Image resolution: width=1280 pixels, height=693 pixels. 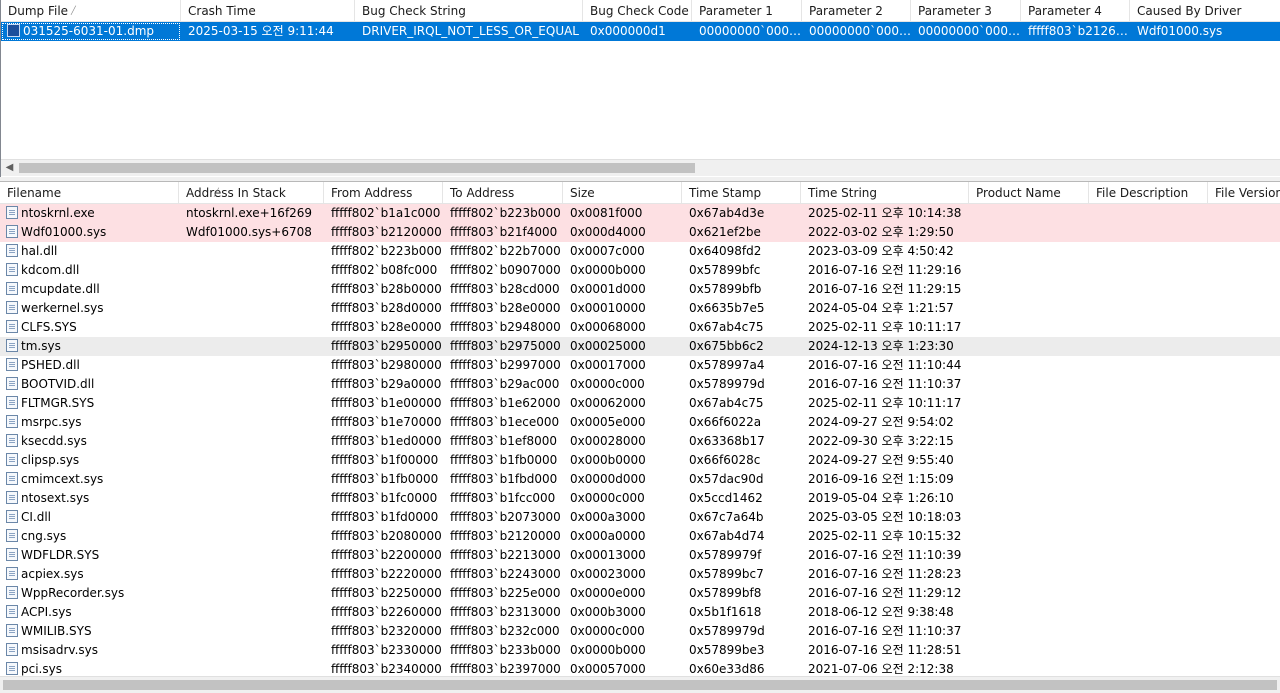 I want to click on bottom-col-product-name: Product Name, so click(x=1029, y=193).